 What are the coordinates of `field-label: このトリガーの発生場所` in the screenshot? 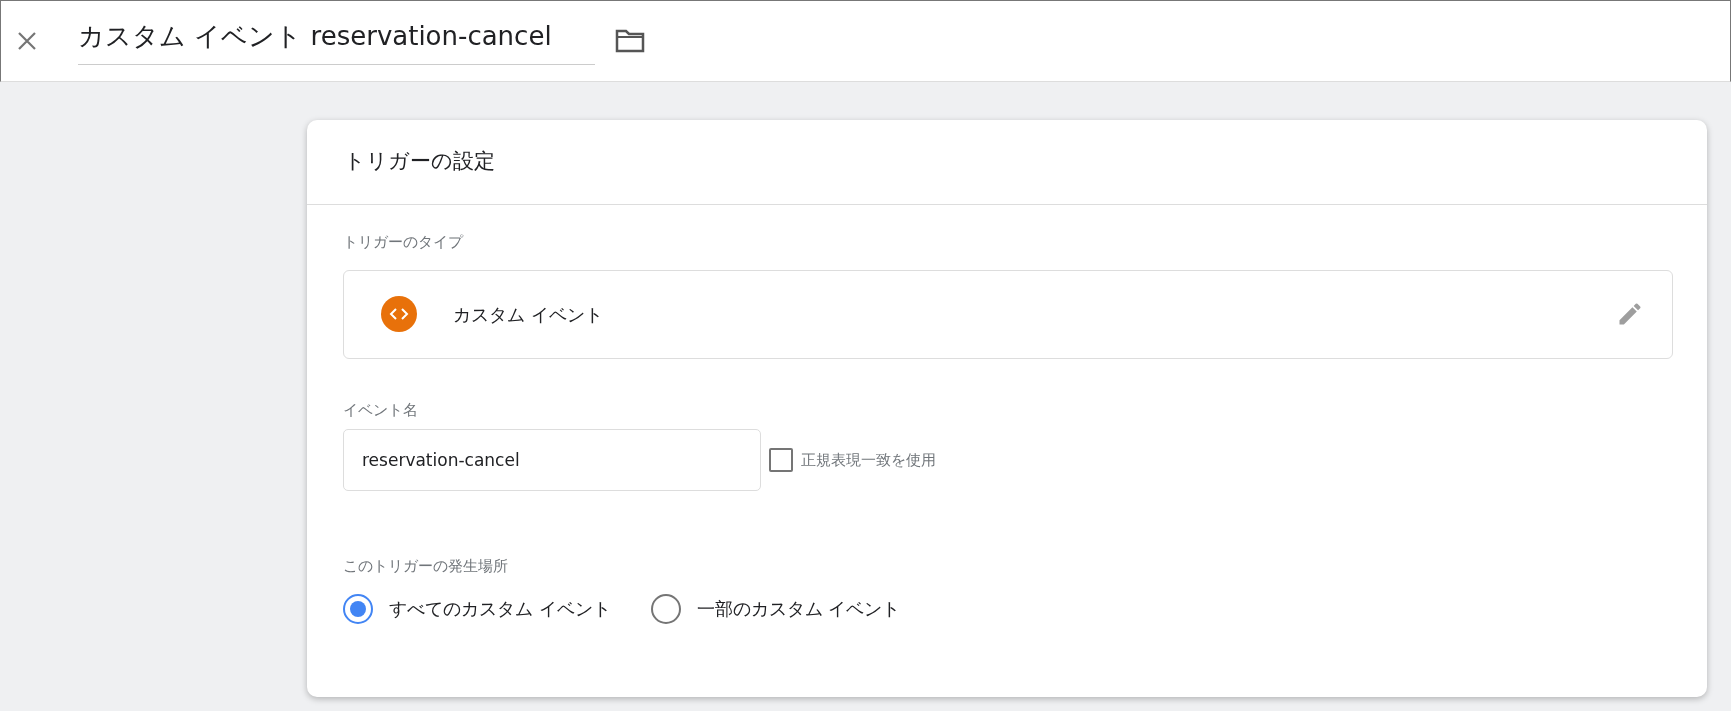 It's located at (426, 566).